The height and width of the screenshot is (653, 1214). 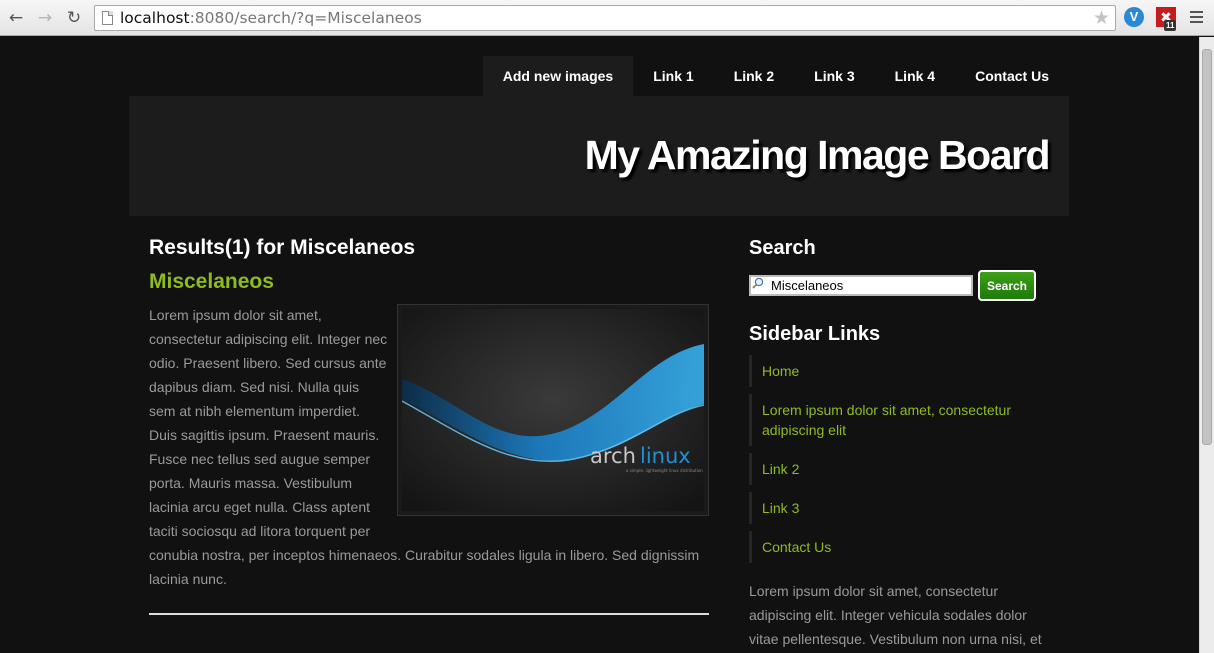 I want to click on vertical-scrollbar, so click(x=1206, y=345).